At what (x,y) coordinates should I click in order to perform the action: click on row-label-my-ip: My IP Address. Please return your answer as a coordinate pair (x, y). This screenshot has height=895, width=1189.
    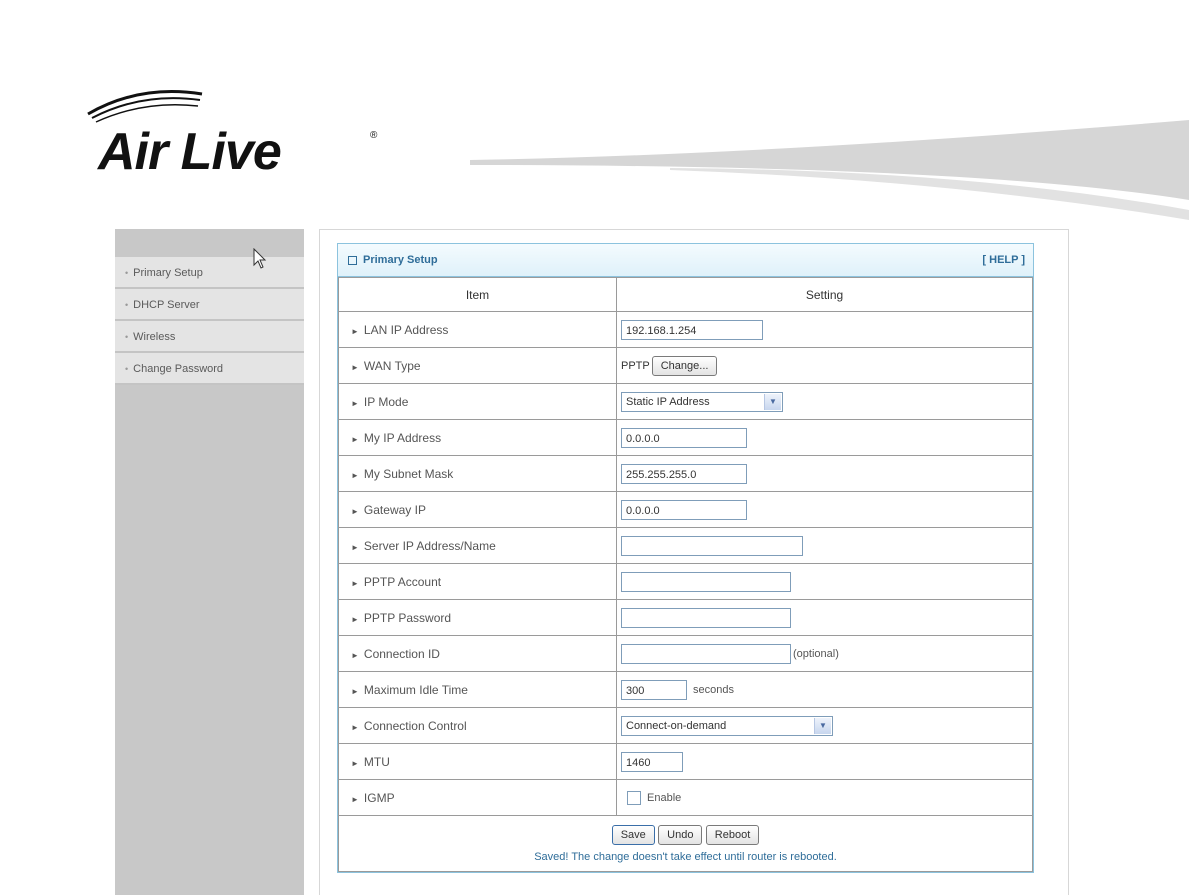
    Looking at the image, I should click on (402, 437).